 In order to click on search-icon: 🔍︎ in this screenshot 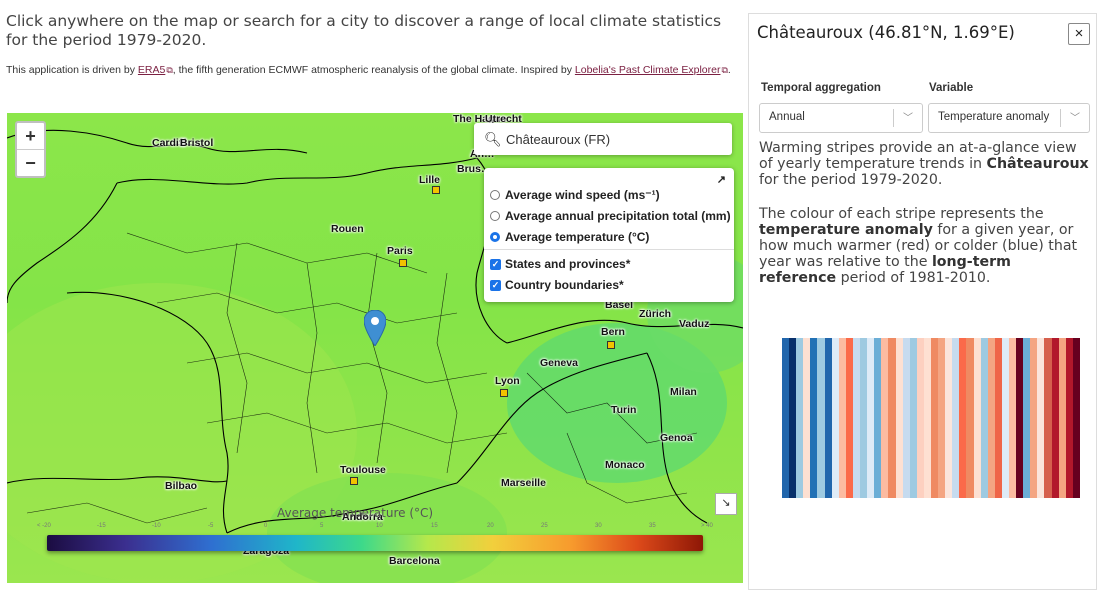, I will do `click(493, 138)`.